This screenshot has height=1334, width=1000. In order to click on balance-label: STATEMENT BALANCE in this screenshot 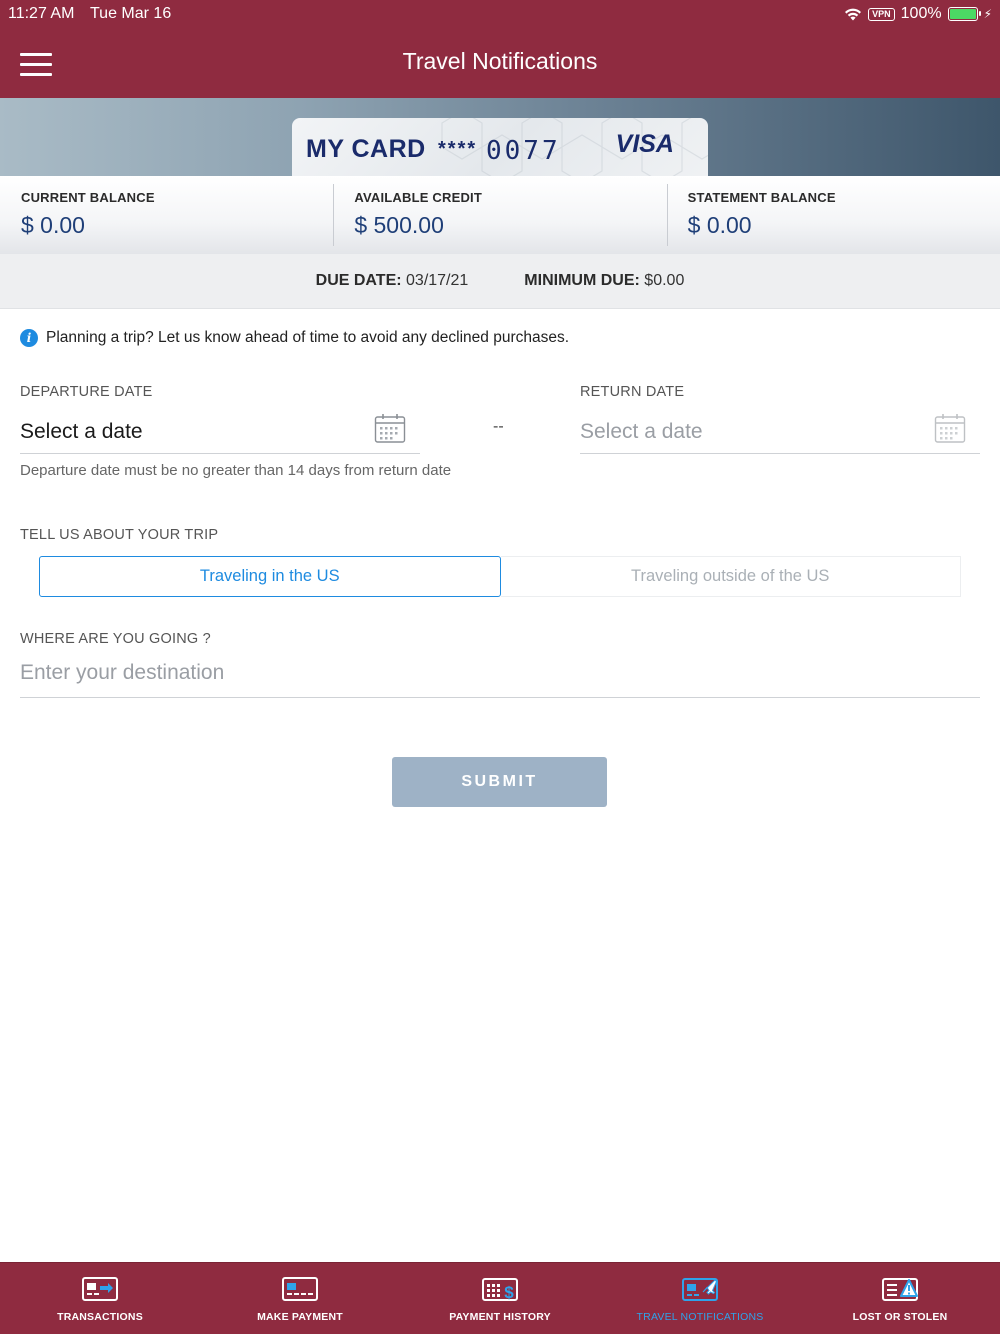, I will do `click(761, 197)`.